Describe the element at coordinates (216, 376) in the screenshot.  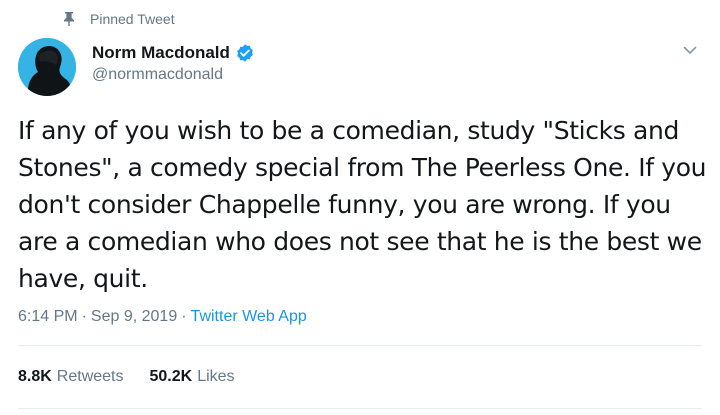
I see `likes-label: Likes` at that location.